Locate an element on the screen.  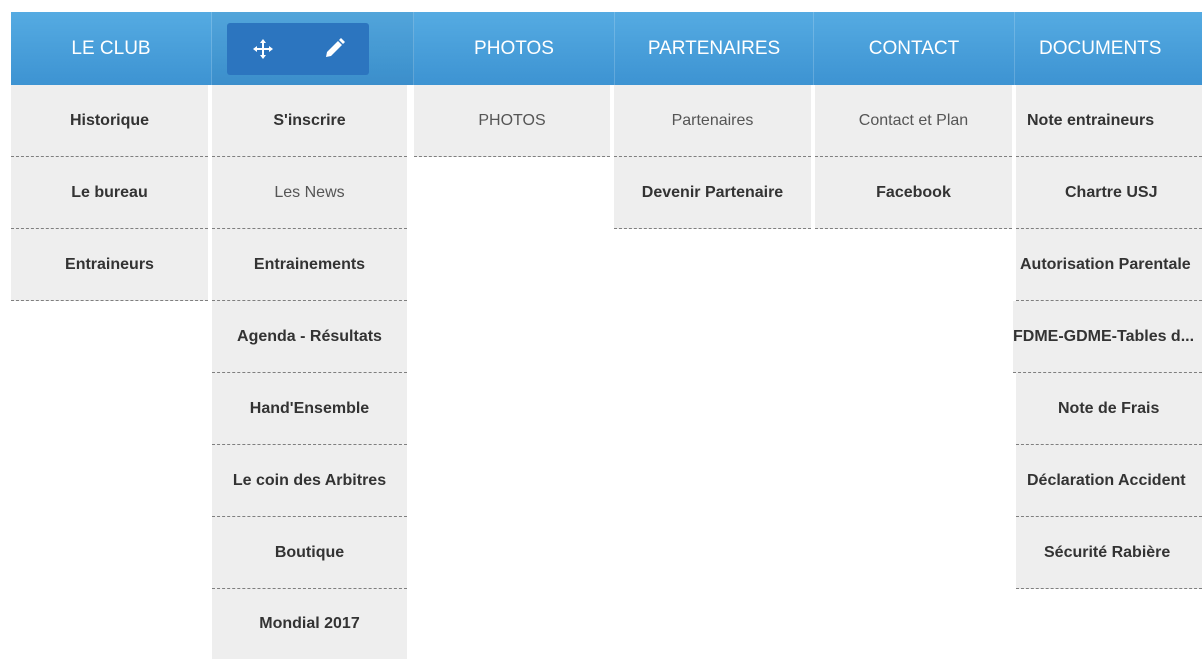
move-arrows-icon is located at coordinates (263, 49).